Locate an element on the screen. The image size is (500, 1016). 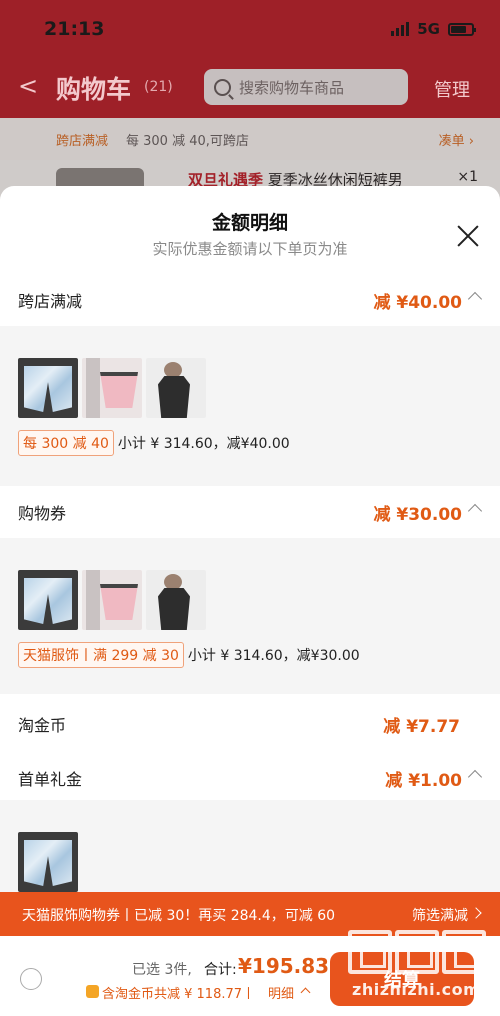
promo-tag: 跨店满减 is located at coordinates (82, 141).